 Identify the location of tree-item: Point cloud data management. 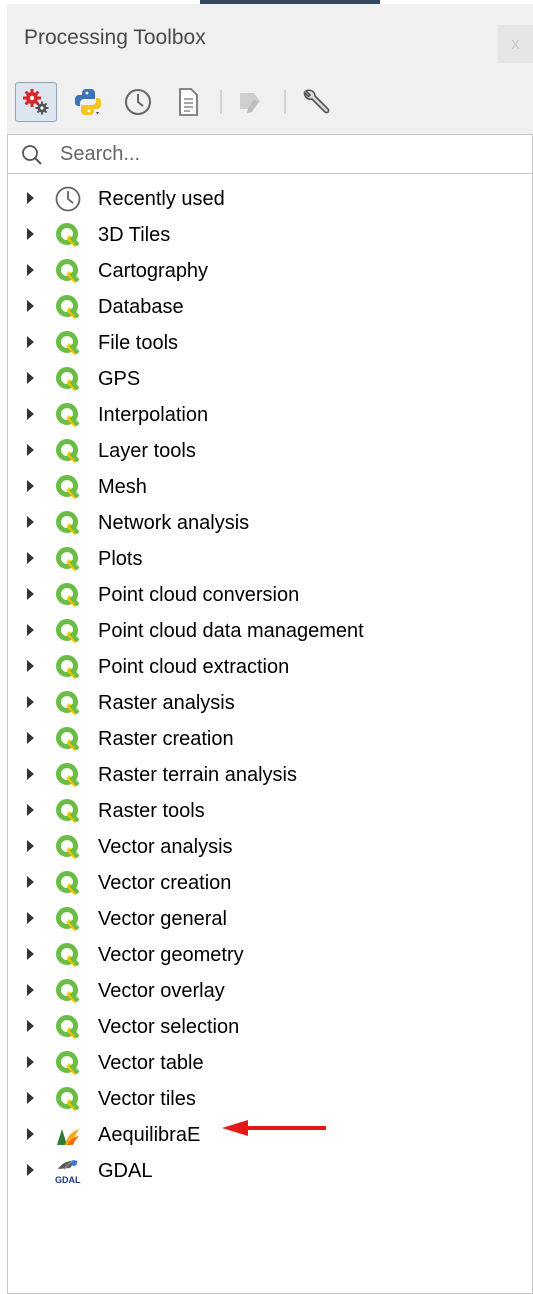
(270, 630).